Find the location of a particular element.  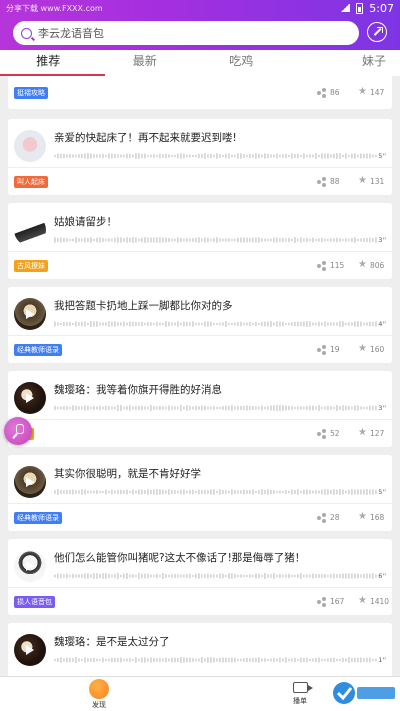

share-count: 28 is located at coordinates (328, 518).